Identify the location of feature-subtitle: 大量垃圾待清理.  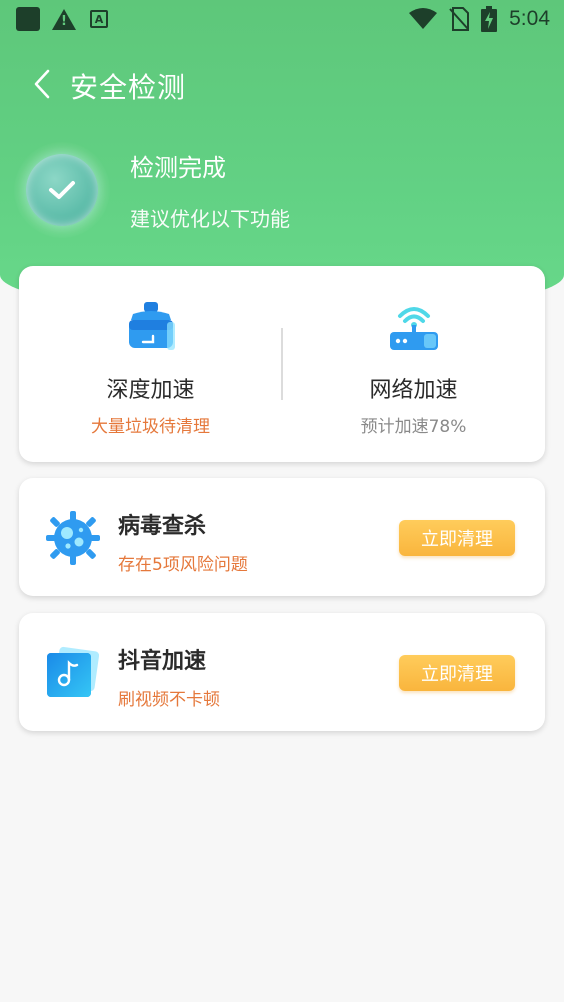
(150, 427).